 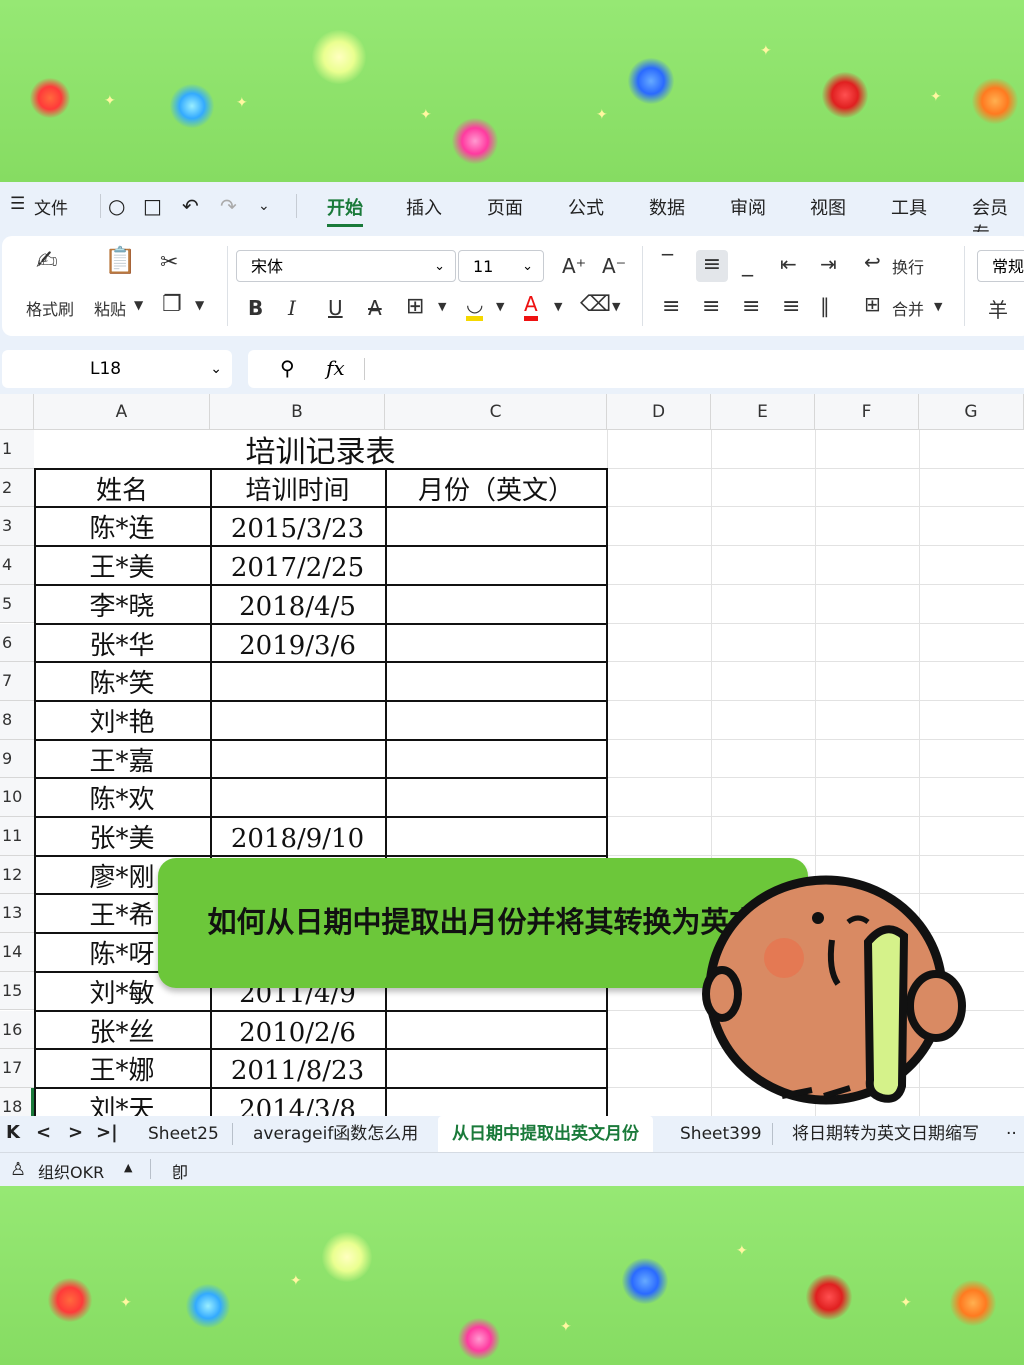 What do you see at coordinates (751, 306) in the screenshot?
I see `align-right-icon: ≡` at bounding box center [751, 306].